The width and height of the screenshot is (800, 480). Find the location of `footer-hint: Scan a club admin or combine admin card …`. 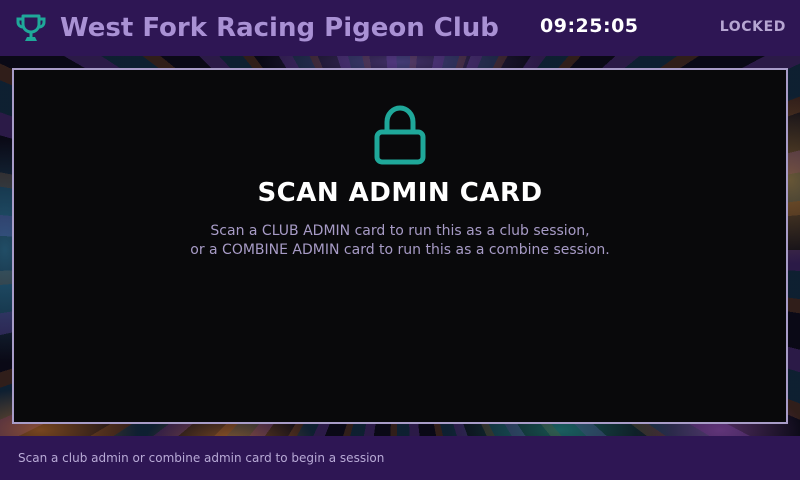

footer-hint: Scan a club admin or combine admin card … is located at coordinates (201, 458).